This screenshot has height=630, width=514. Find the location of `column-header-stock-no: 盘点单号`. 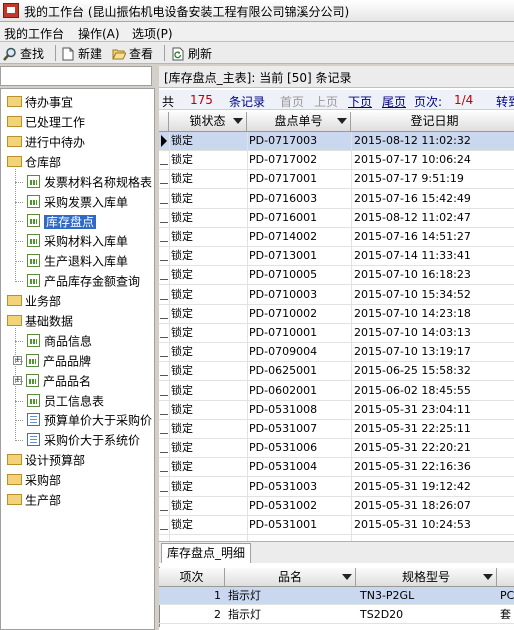

column-header-stock-no: 盘点单号 is located at coordinates (299, 121).